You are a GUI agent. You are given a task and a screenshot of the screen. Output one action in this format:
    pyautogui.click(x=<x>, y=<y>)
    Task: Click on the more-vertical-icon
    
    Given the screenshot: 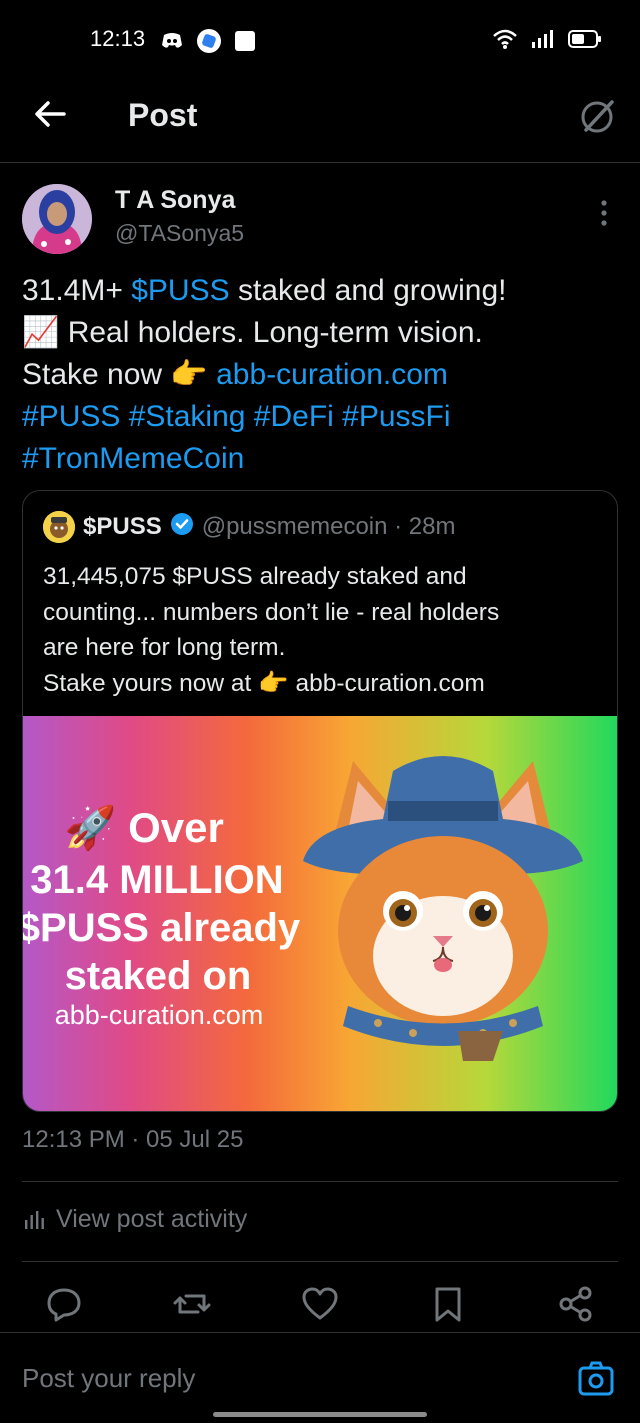 What is the action you would take?
    pyautogui.click(x=604, y=213)
    